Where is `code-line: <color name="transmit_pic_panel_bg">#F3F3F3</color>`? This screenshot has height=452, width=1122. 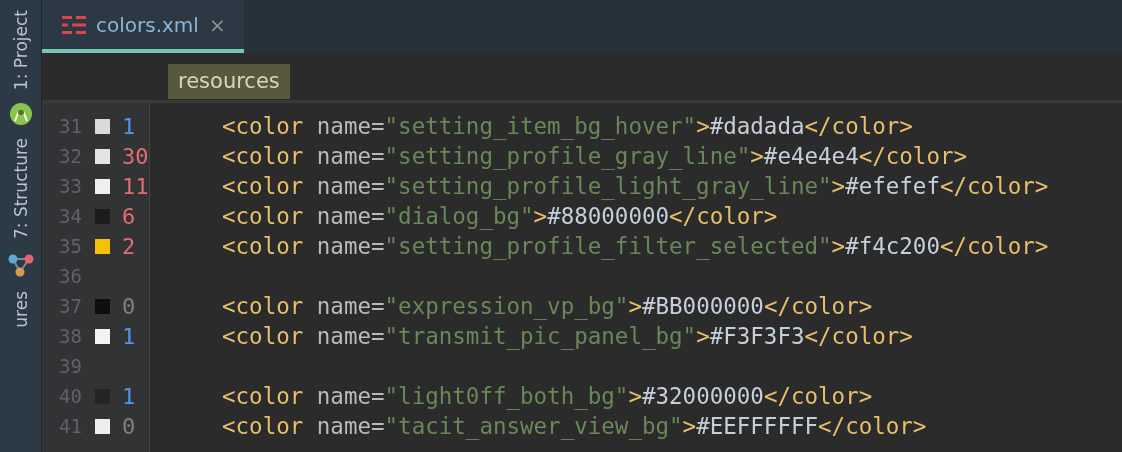
code-line: <color name="transmit_pic_panel_bg">#F3F3F3</color> is located at coordinates (567, 336).